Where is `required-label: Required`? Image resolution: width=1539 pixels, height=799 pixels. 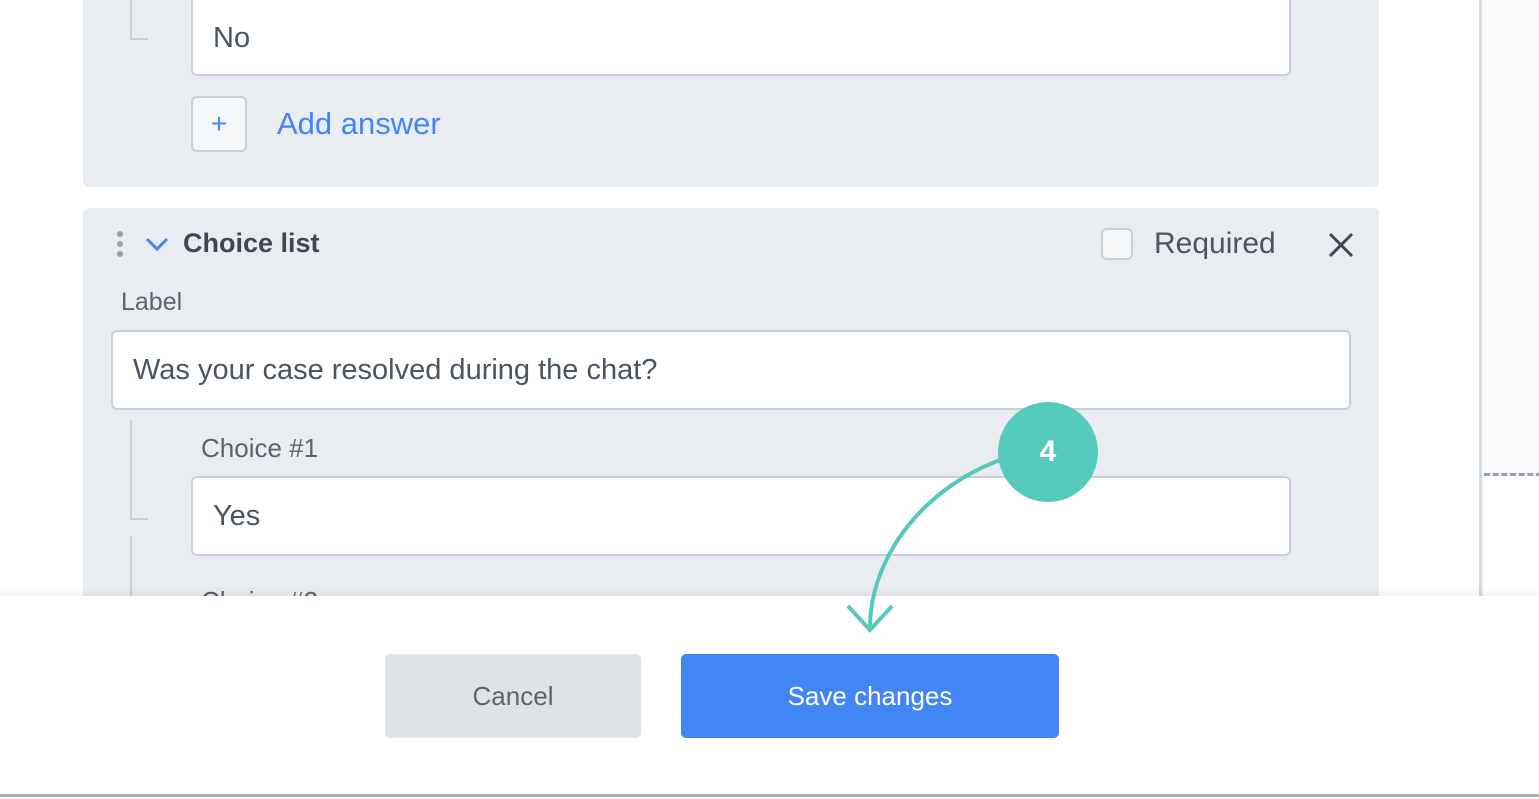
required-label: Required is located at coordinates (1215, 243).